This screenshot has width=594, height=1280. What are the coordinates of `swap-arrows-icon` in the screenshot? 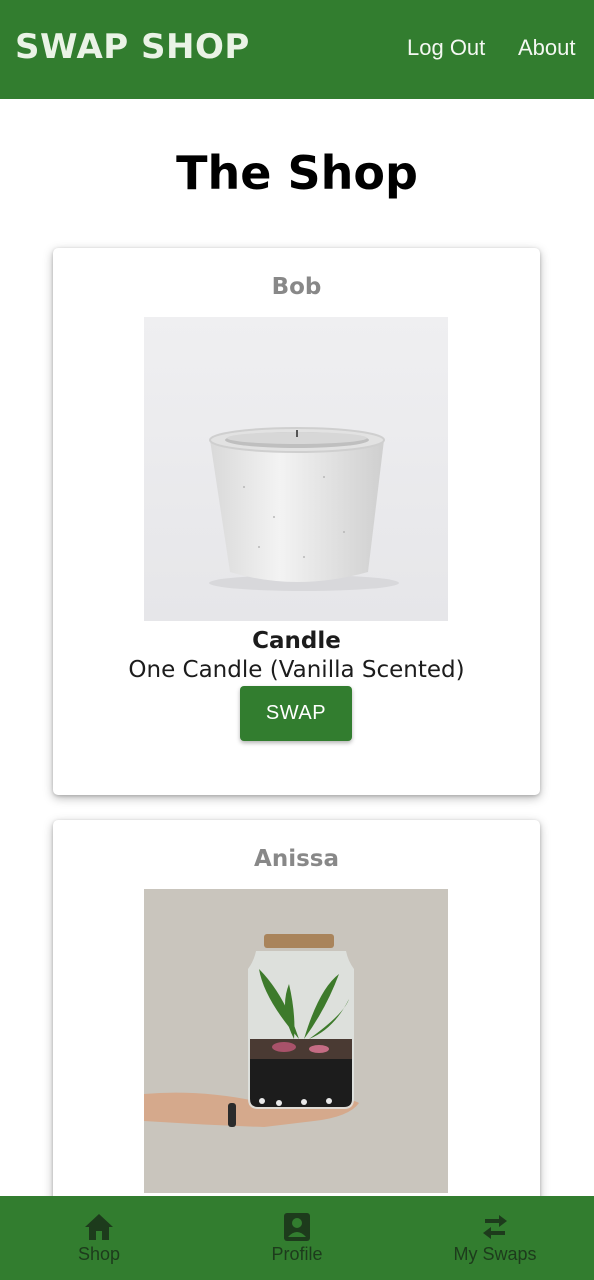 It's located at (495, 1227).